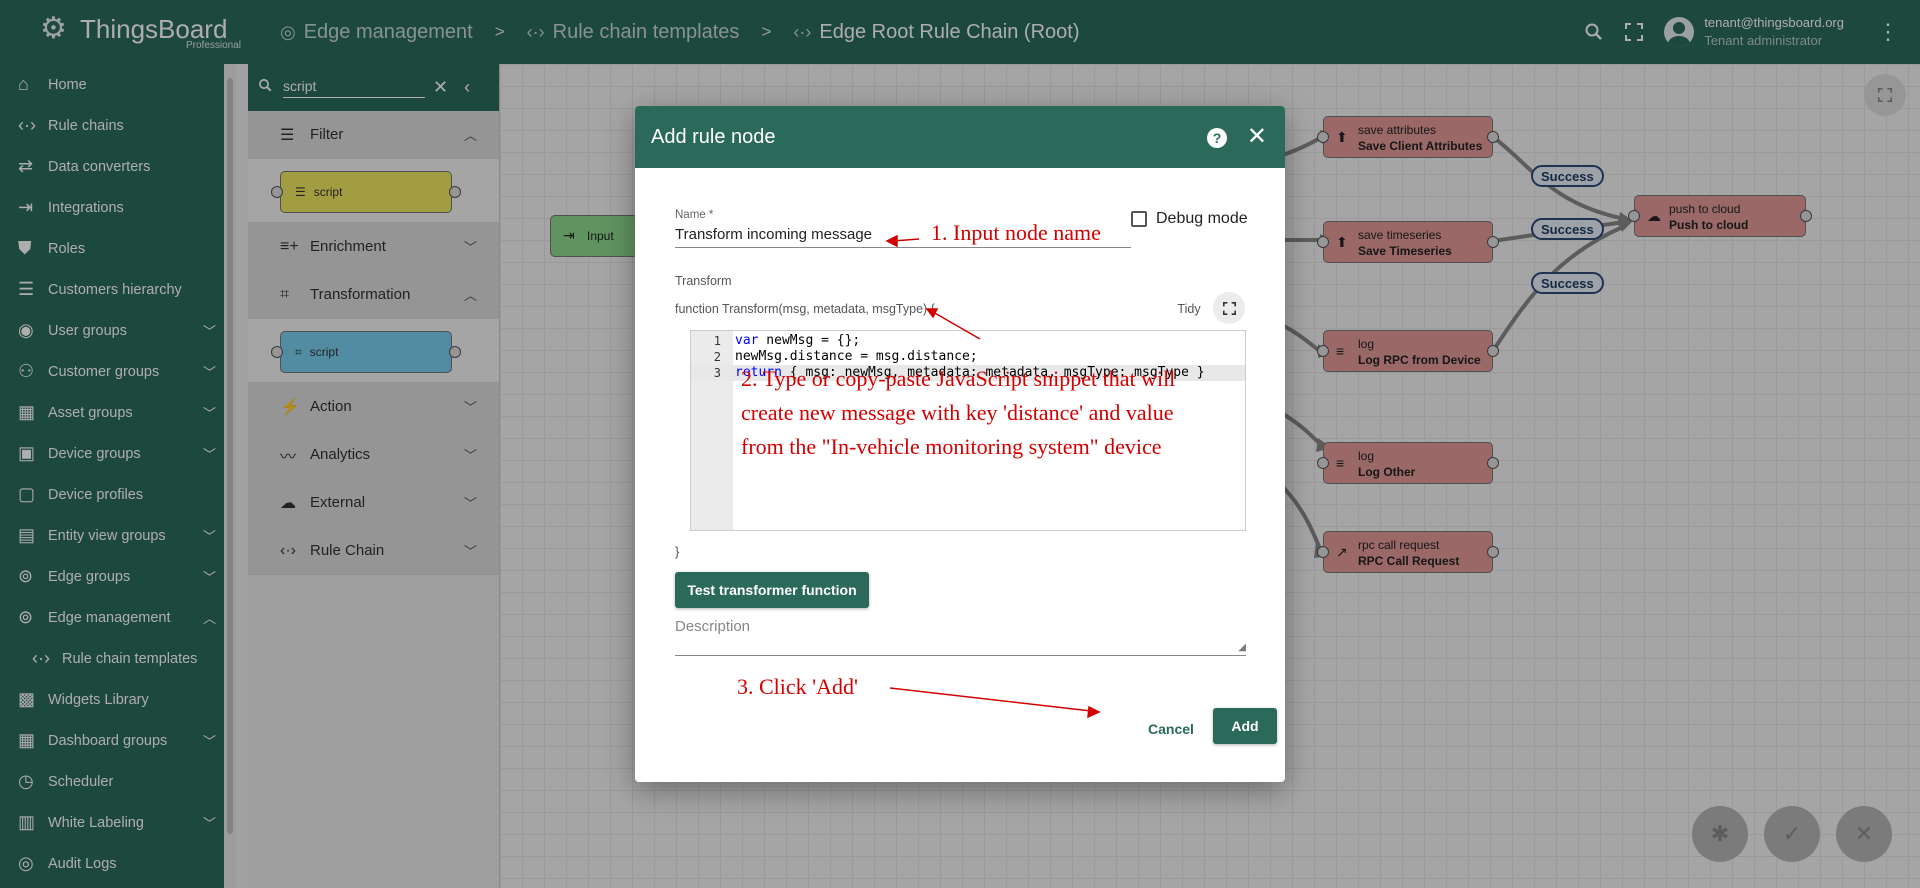 The height and width of the screenshot is (888, 1920). I want to click on keyword: var, so click(747, 340).